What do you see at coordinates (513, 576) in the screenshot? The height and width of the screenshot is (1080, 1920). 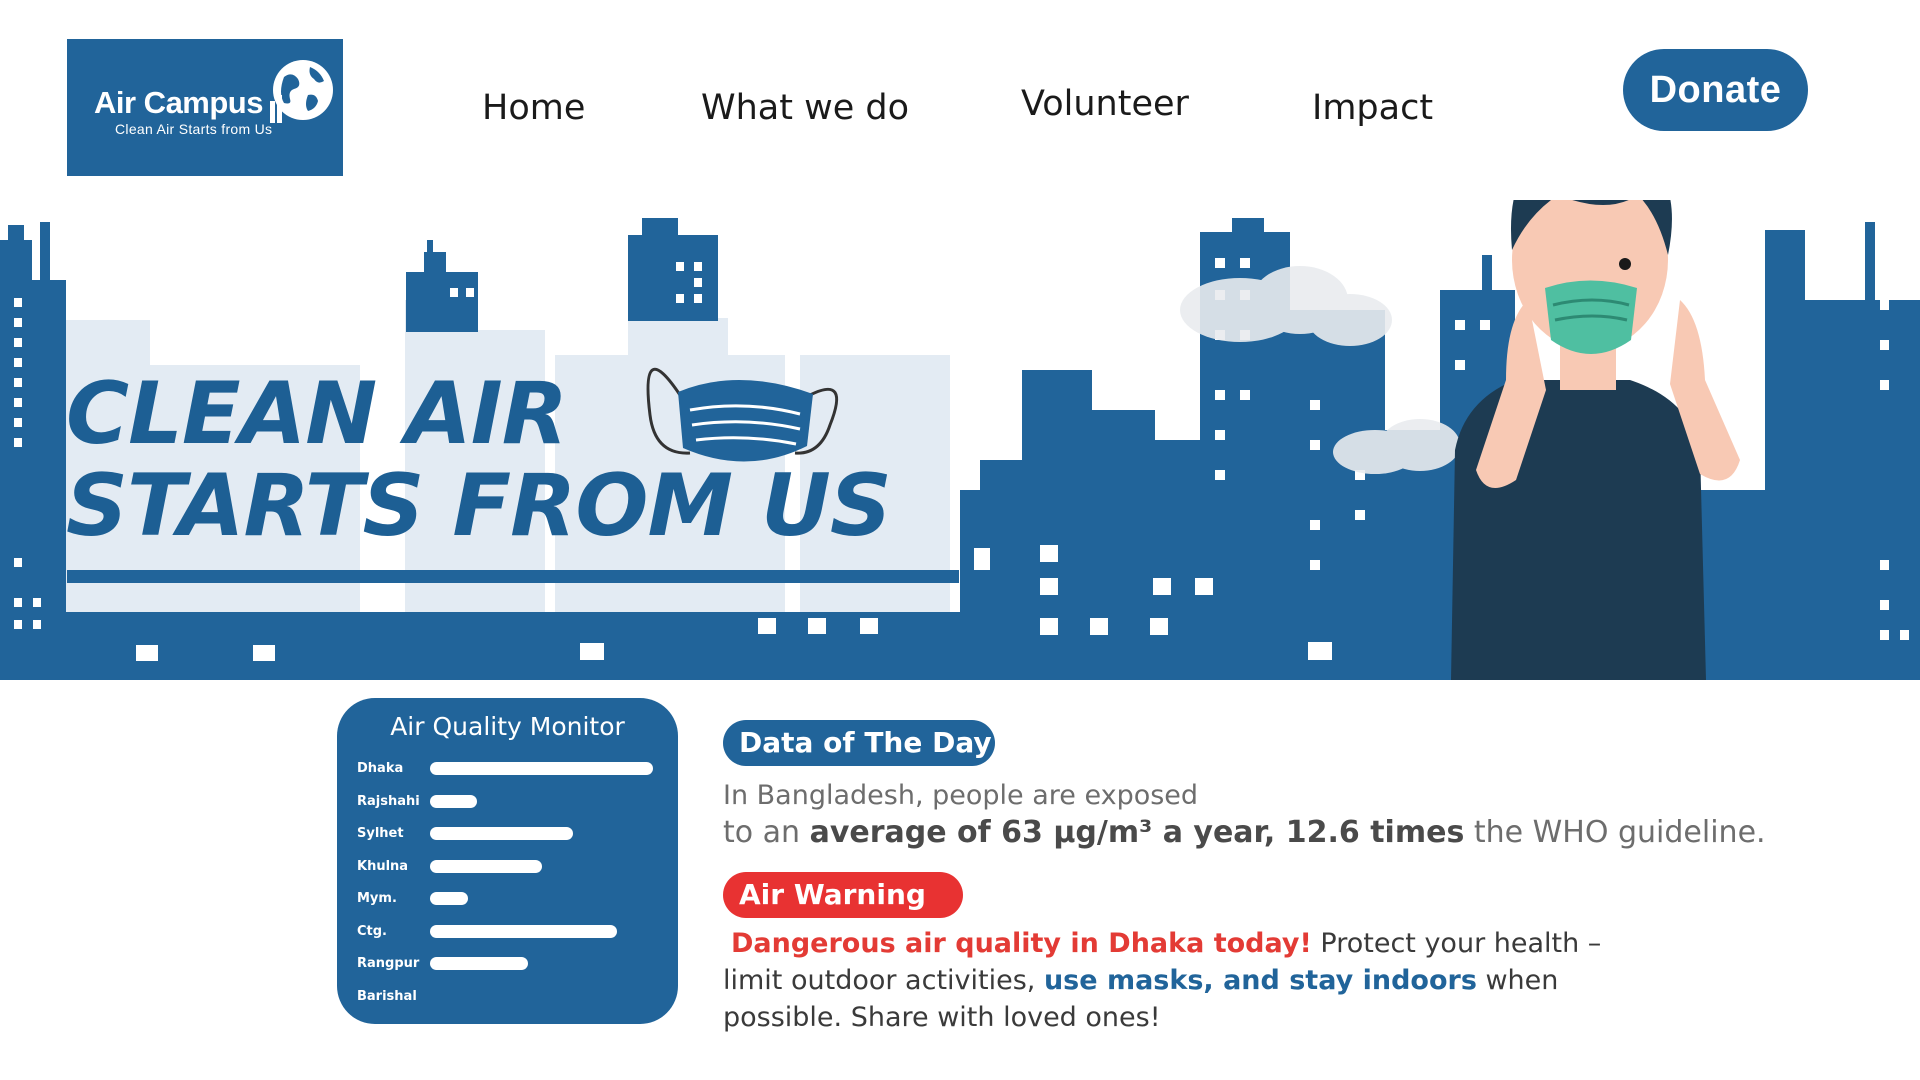 I see `hero-underline` at bounding box center [513, 576].